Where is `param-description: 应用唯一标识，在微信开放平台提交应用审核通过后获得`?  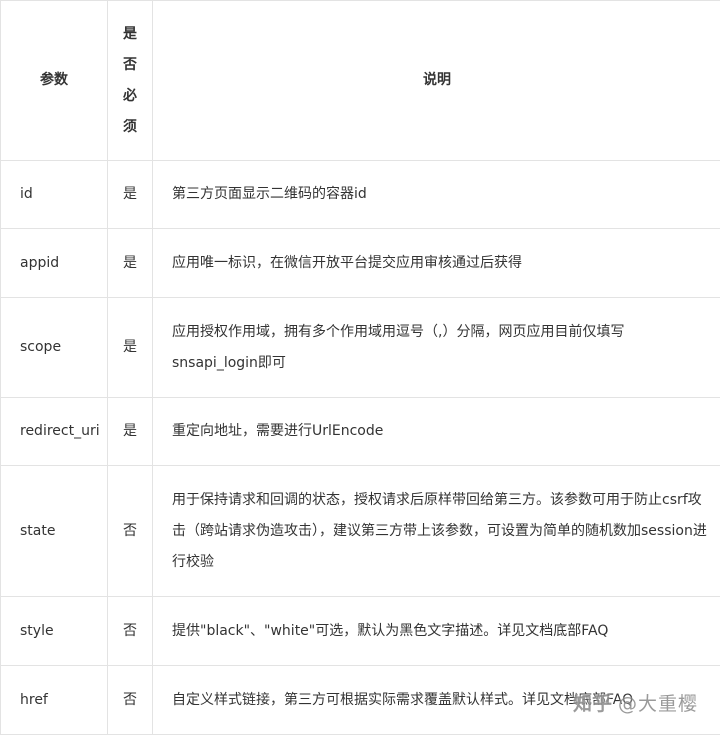
param-description: 应用唯一标识，在微信开放平台提交应用审核通过后获得 is located at coordinates (436, 263).